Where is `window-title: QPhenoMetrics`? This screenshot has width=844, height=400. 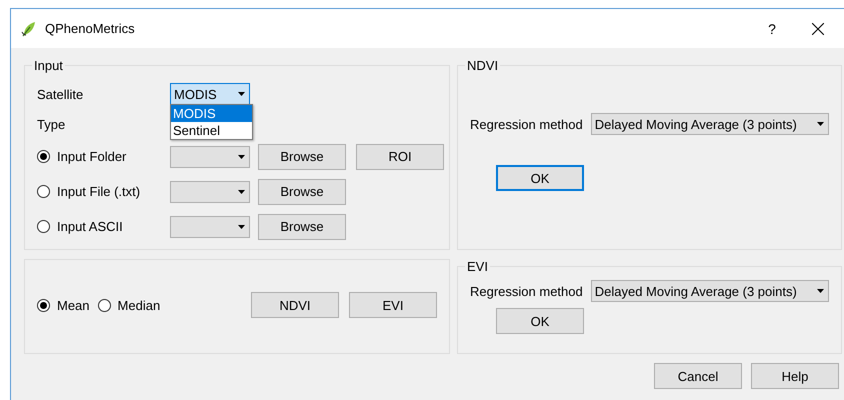 window-title: QPhenoMetrics is located at coordinates (90, 28).